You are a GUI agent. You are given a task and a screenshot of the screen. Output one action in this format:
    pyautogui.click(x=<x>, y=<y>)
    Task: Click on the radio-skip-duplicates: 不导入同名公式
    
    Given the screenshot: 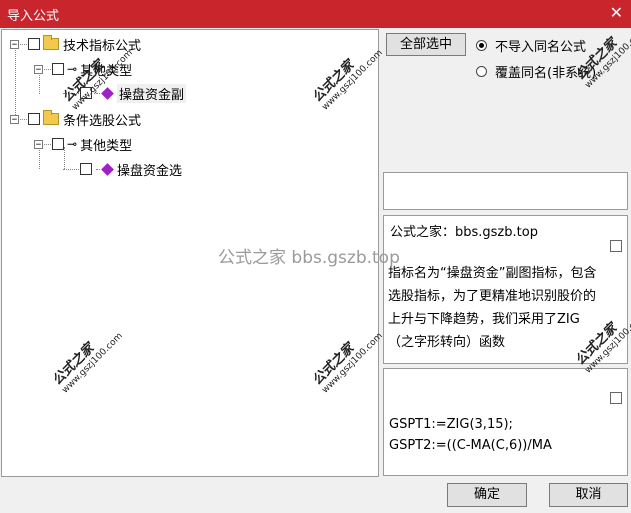 What is the action you would take?
    pyautogui.click(x=531, y=45)
    